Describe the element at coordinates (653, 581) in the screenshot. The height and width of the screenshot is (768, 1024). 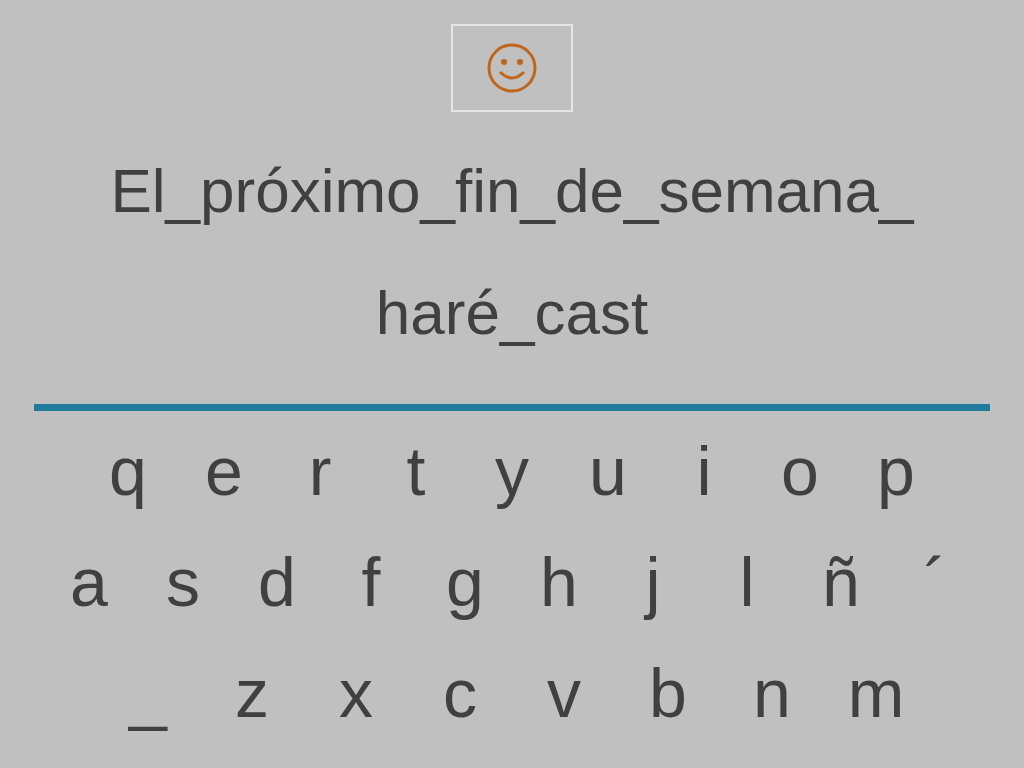
I see `letter-key: j` at that location.